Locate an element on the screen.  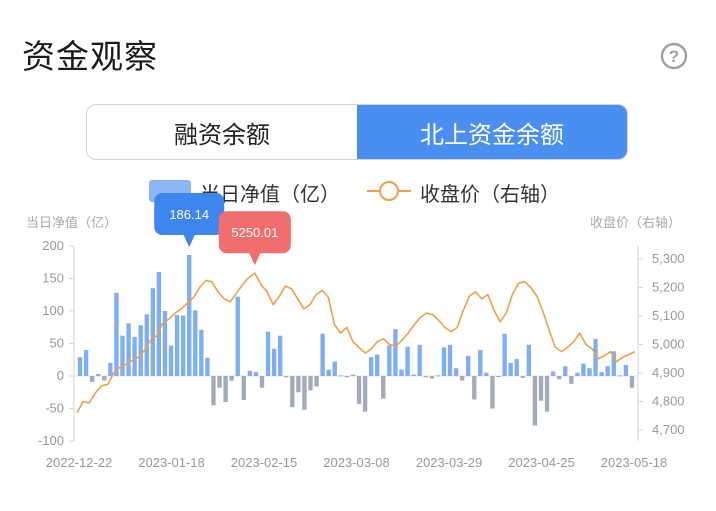
right-tick-label: 5,100 is located at coordinates (668, 315).